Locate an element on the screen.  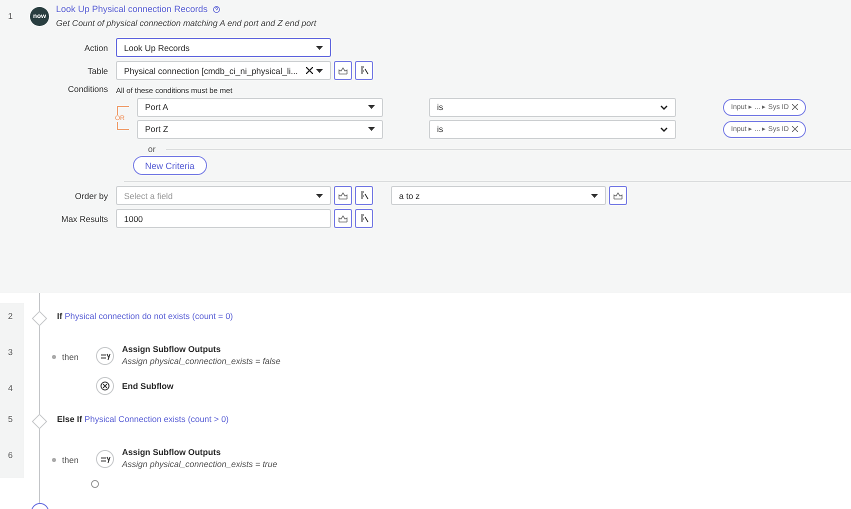
line-number: 6 is located at coordinates (12, 460).